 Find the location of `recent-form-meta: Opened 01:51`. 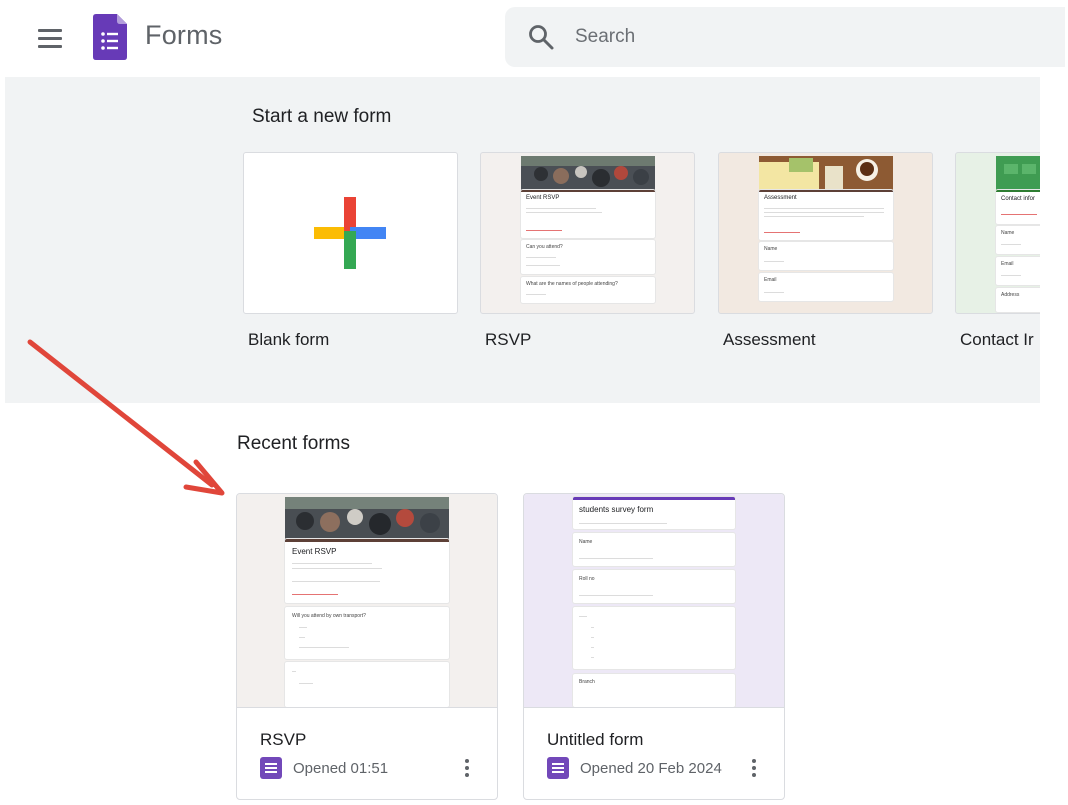

recent-form-meta: Opened 01:51 is located at coordinates (324, 768).